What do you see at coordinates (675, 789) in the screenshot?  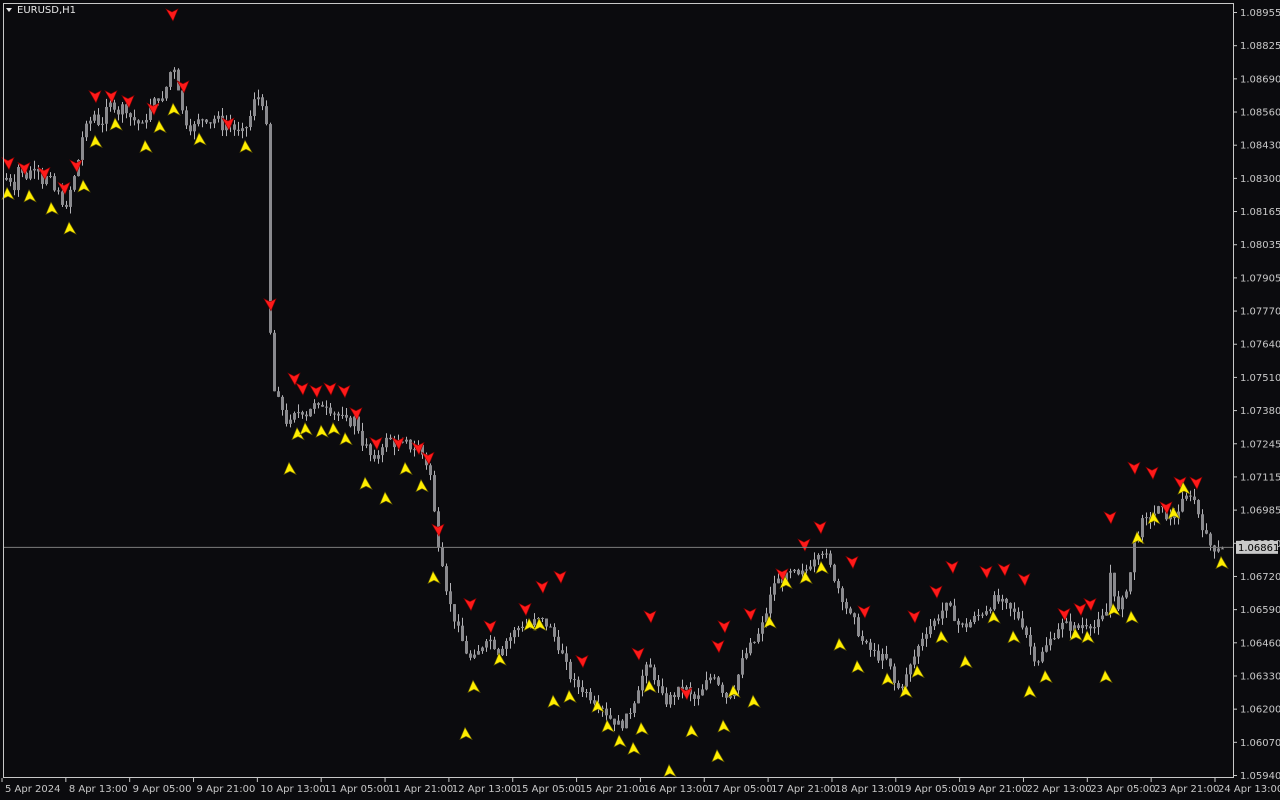 I see `time-tick-label: 16 Apr 13:00` at bounding box center [675, 789].